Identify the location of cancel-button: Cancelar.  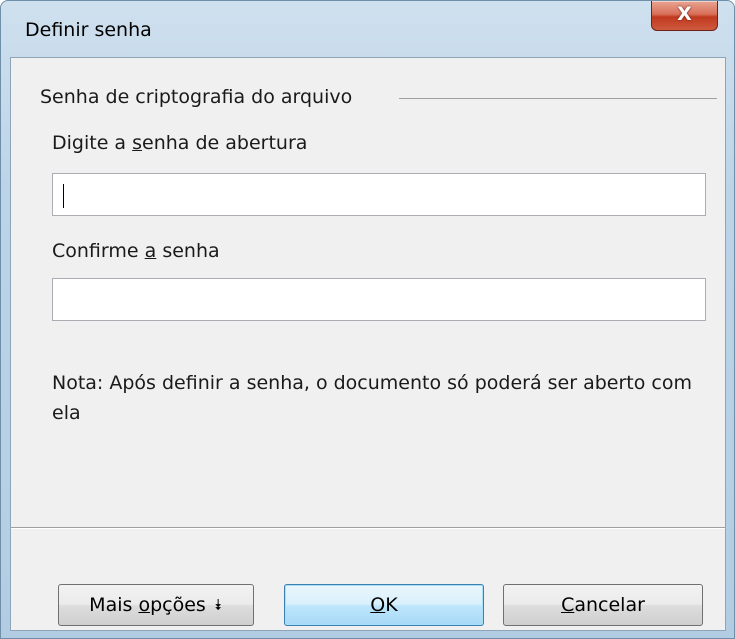
(603, 605).